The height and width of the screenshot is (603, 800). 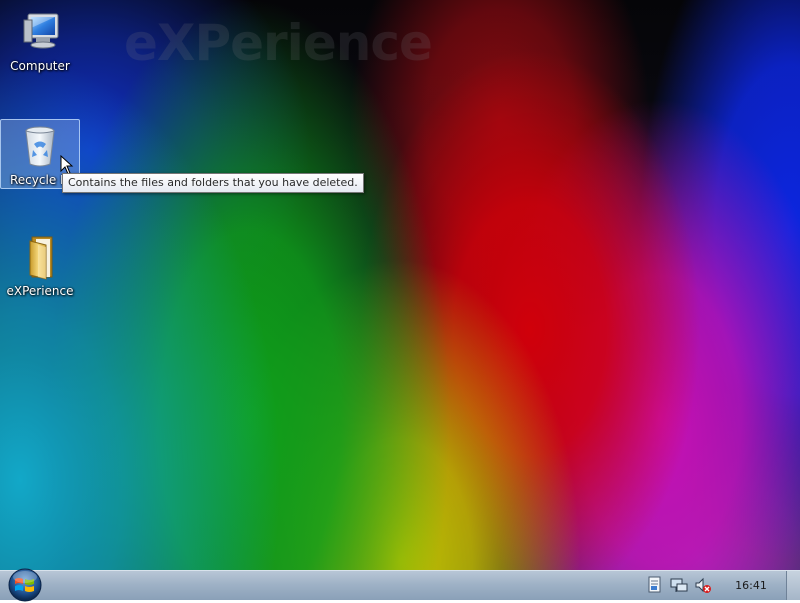 What do you see at coordinates (793, 585) in the screenshot?
I see `show-desktop-button` at bounding box center [793, 585].